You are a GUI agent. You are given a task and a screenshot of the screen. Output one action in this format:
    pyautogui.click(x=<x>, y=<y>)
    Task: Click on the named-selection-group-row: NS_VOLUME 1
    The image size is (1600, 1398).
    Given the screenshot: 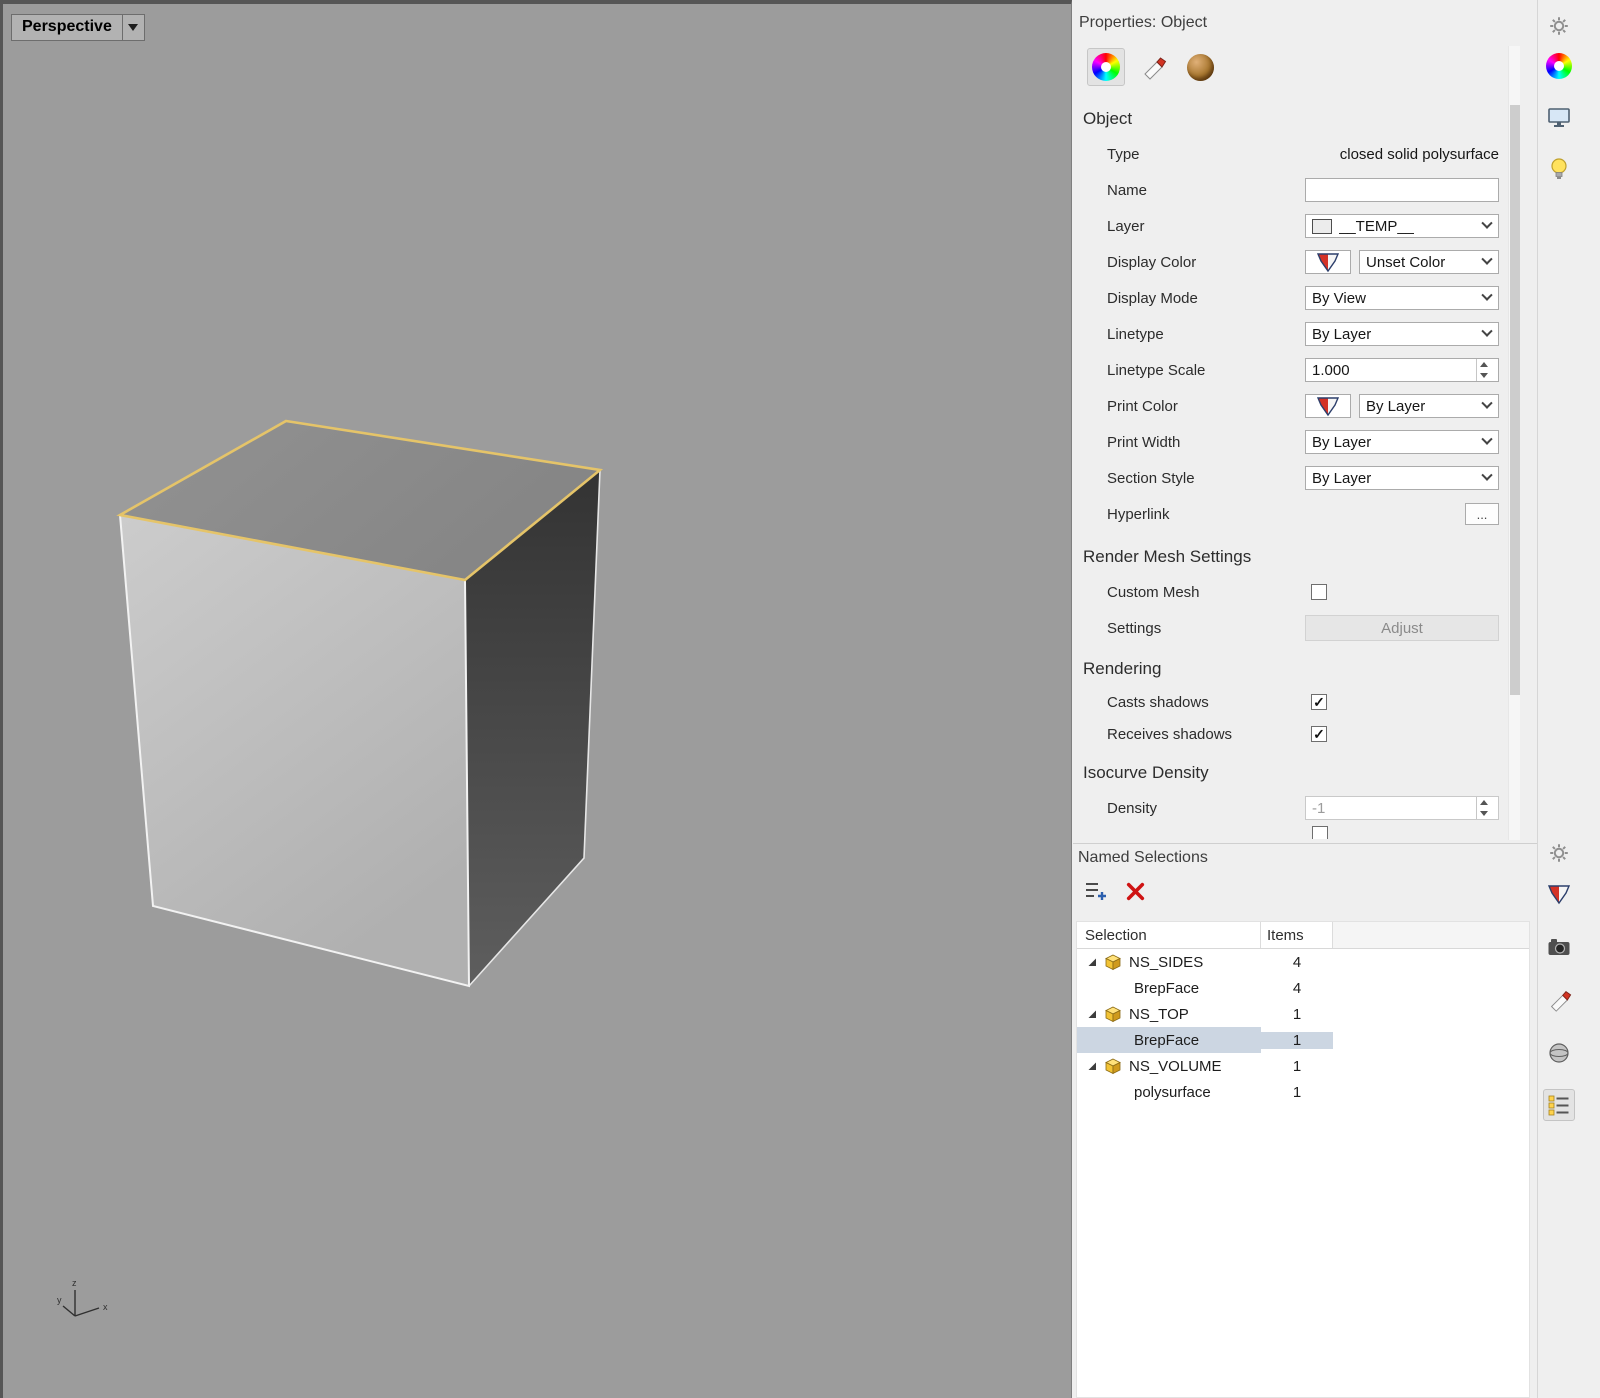 What is the action you would take?
    pyautogui.click(x=1303, y=1066)
    